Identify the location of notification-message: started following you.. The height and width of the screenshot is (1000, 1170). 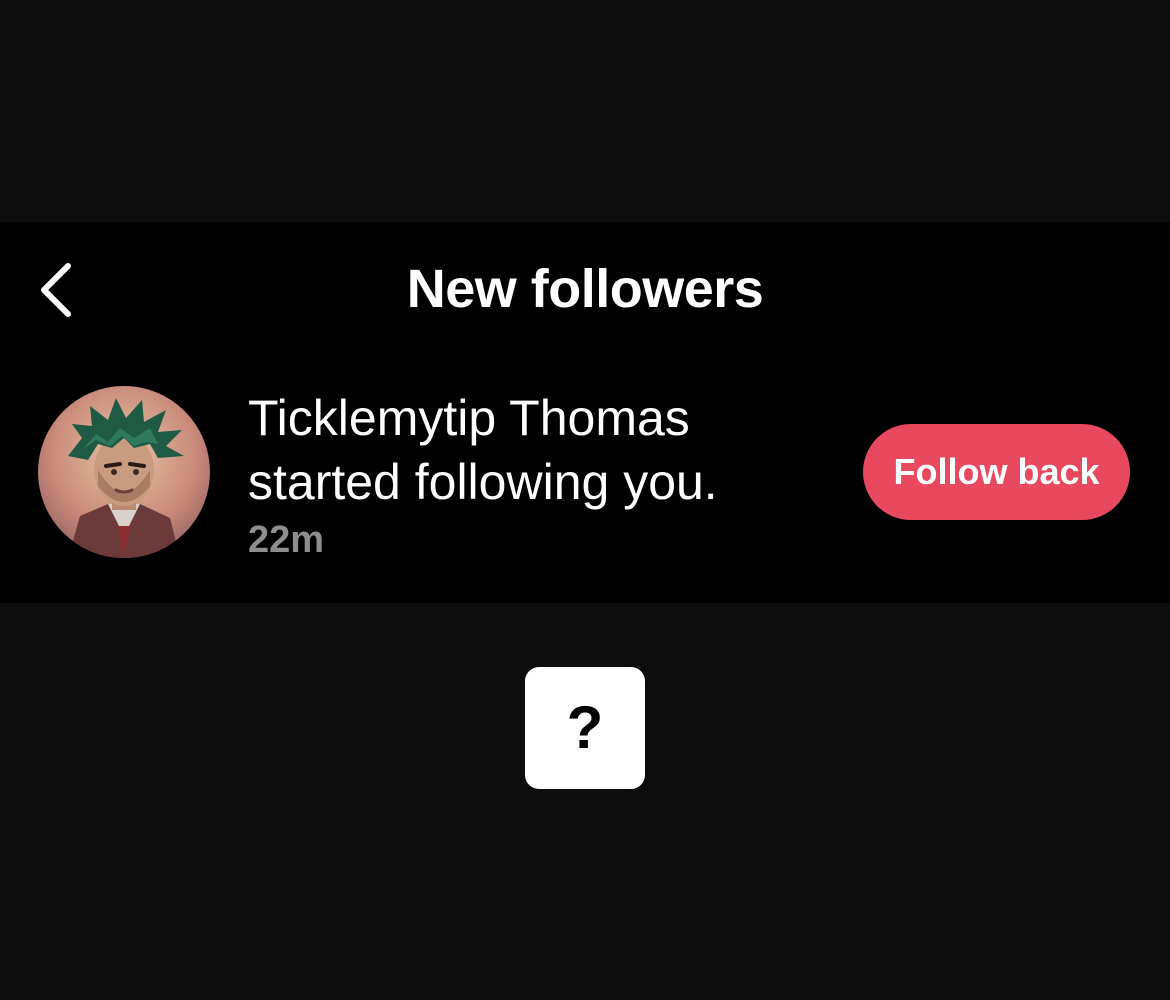
(483, 482).